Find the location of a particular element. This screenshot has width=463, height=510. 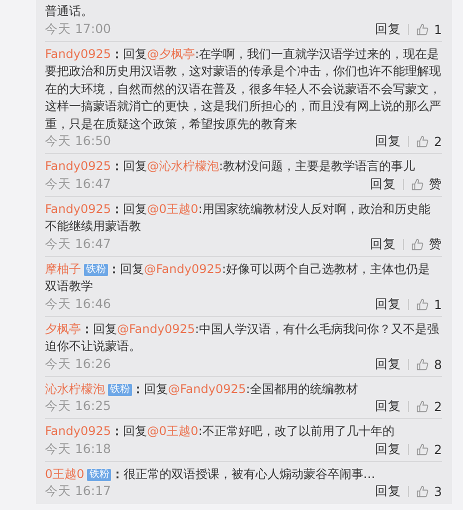

comment-text: 普通话。 is located at coordinates (69, 11).